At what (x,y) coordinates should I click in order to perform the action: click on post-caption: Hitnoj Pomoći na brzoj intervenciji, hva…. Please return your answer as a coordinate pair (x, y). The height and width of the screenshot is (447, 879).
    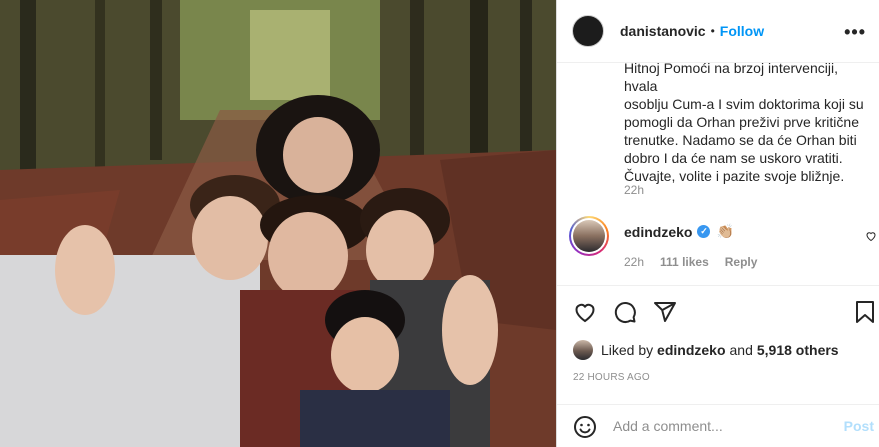
    Looking at the image, I should click on (744, 123).